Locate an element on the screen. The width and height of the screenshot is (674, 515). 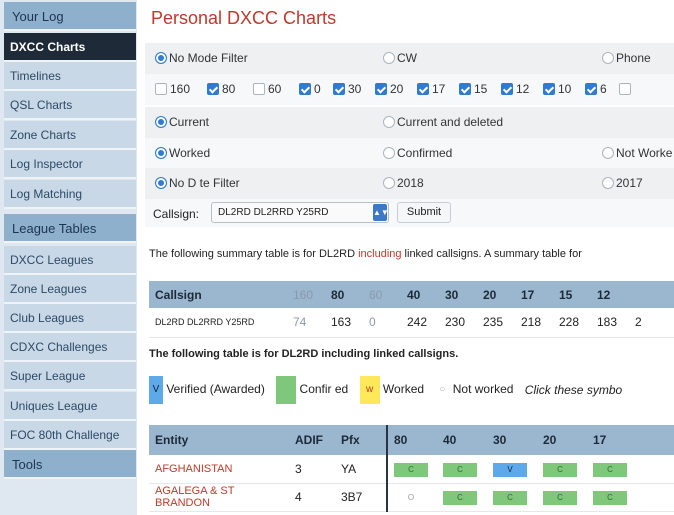
band-checkbox-10: 10 is located at coordinates (557, 89).